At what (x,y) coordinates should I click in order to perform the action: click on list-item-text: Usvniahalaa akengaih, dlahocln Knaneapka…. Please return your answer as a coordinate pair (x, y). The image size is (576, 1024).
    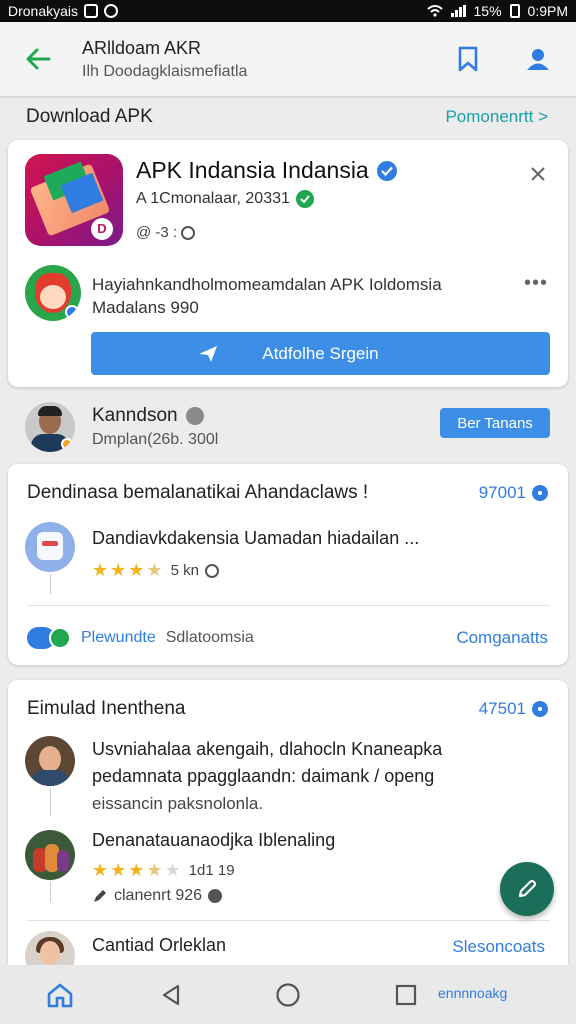
    Looking at the image, I should click on (267, 776).